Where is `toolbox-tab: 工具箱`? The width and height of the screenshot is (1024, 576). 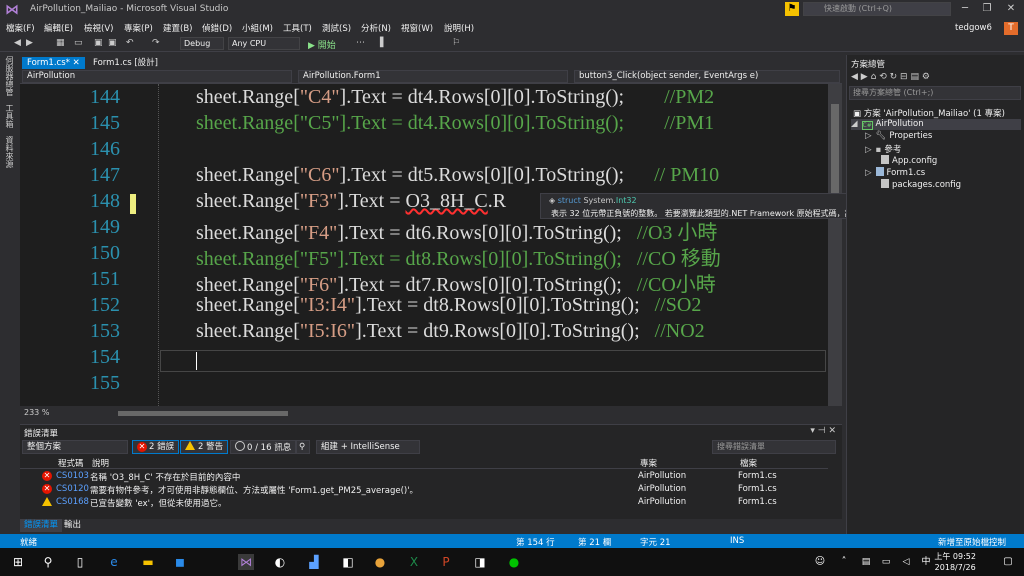 toolbox-tab: 工具箱 is located at coordinates (9, 116).